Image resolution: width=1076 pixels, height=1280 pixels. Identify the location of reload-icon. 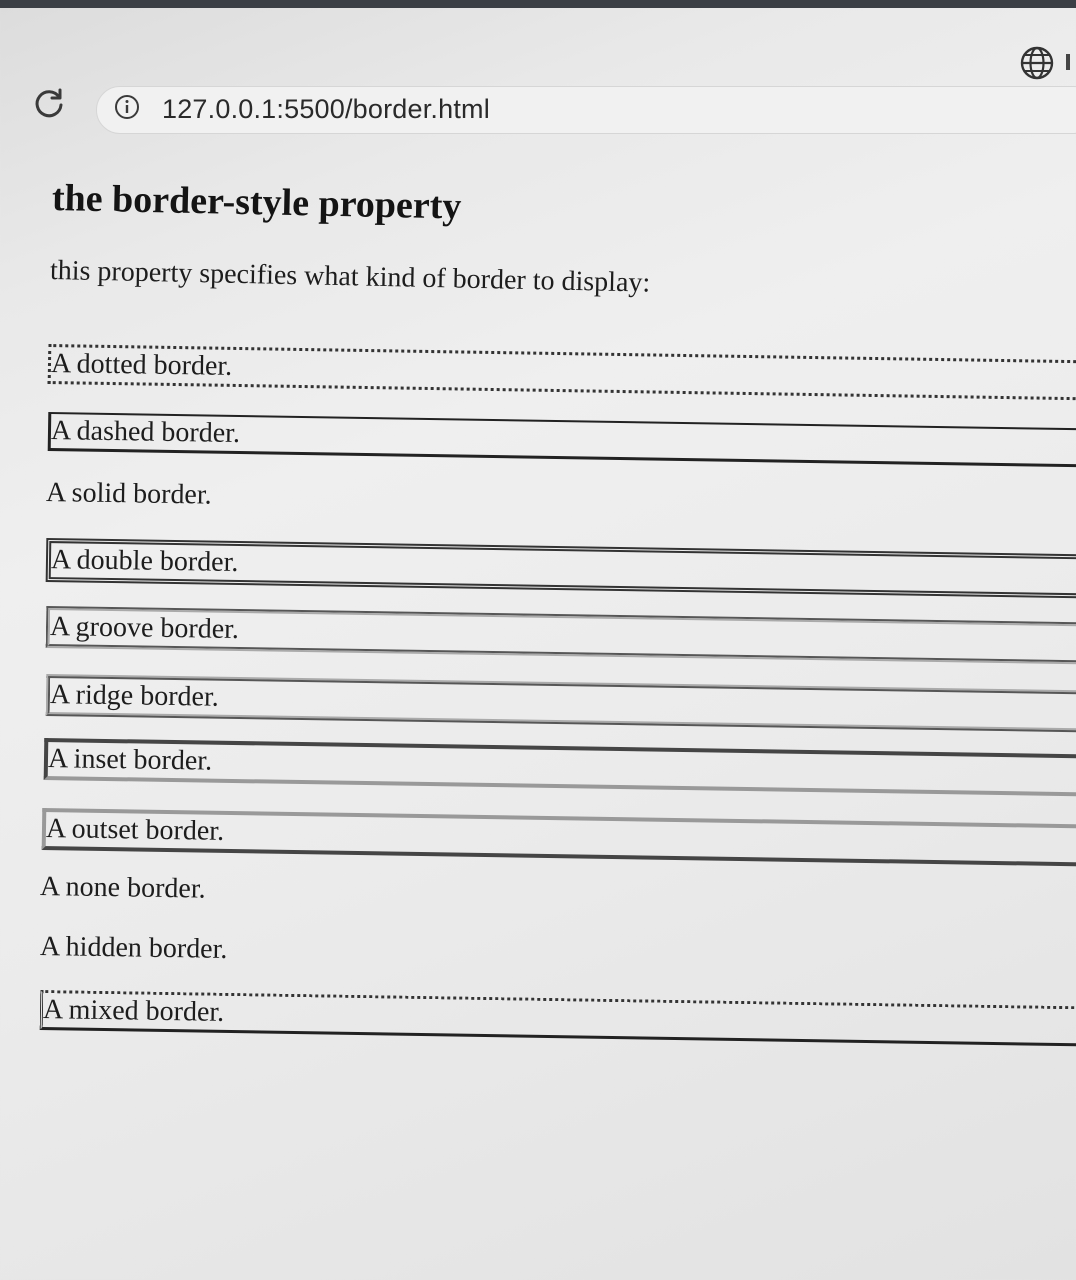
(49, 103).